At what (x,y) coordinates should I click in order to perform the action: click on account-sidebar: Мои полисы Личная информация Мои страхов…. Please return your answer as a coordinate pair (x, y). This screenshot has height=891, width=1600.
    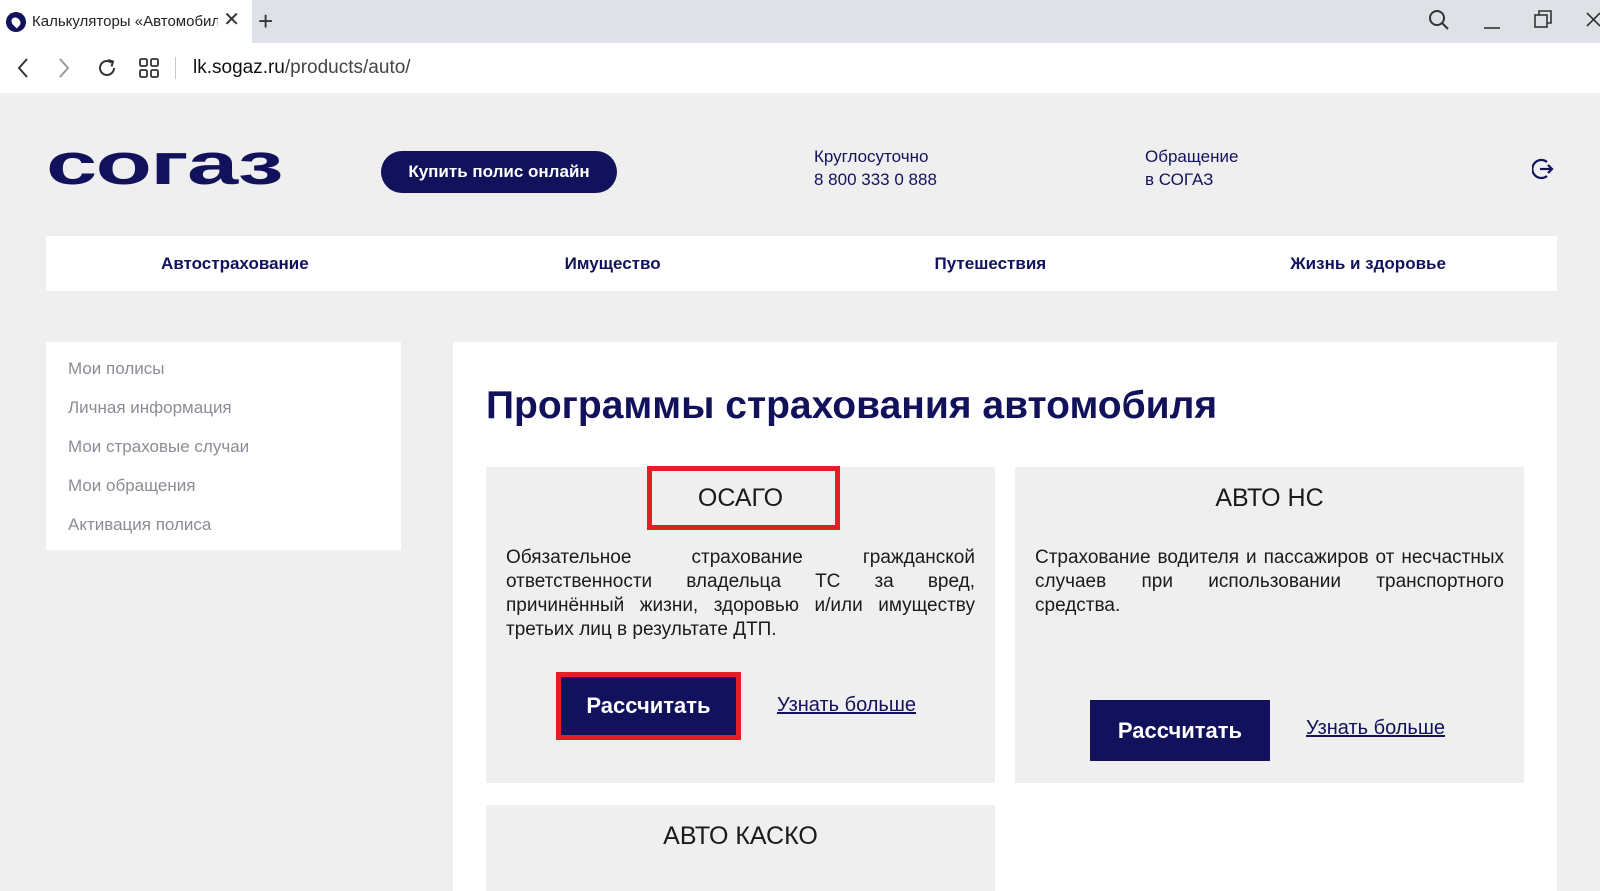
    Looking at the image, I should click on (223, 446).